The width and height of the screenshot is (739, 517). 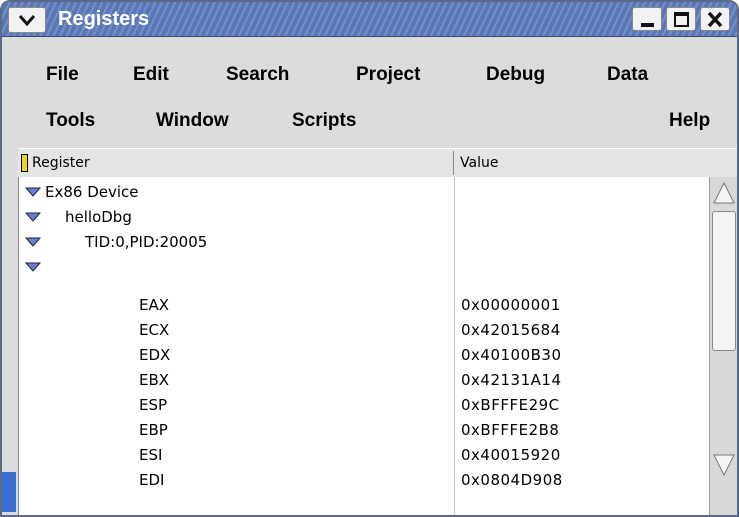 What do you see at coordinates (192, 121) in the screenshot?
I see `menu-window: Window` at bounding box center [192, 121].